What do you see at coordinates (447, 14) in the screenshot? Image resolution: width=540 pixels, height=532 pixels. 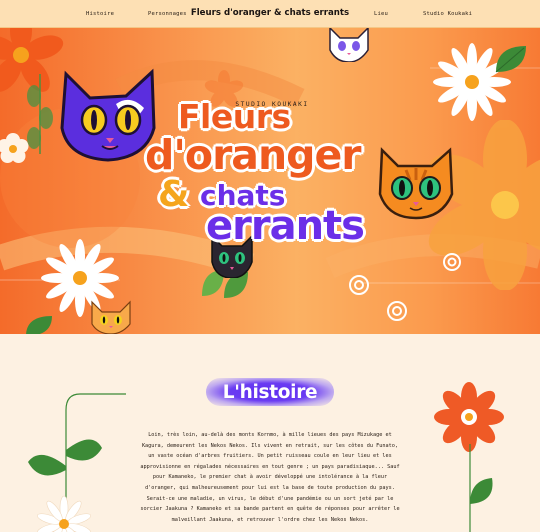 I see `nav-link-studio-koukaki: Studio Koukaki` at bounding box center [447, 14].